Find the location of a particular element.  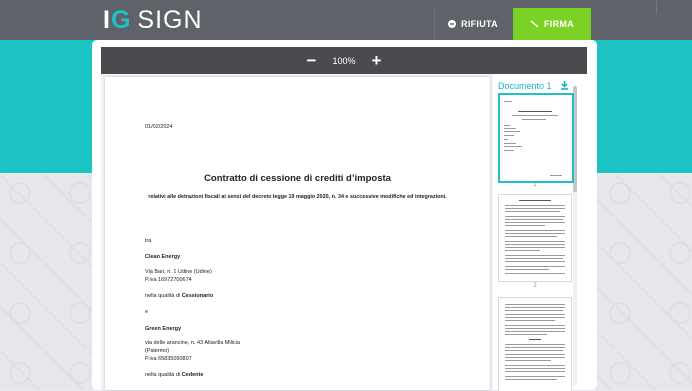

logo-ig: IG is located at coordinates (117, 19).